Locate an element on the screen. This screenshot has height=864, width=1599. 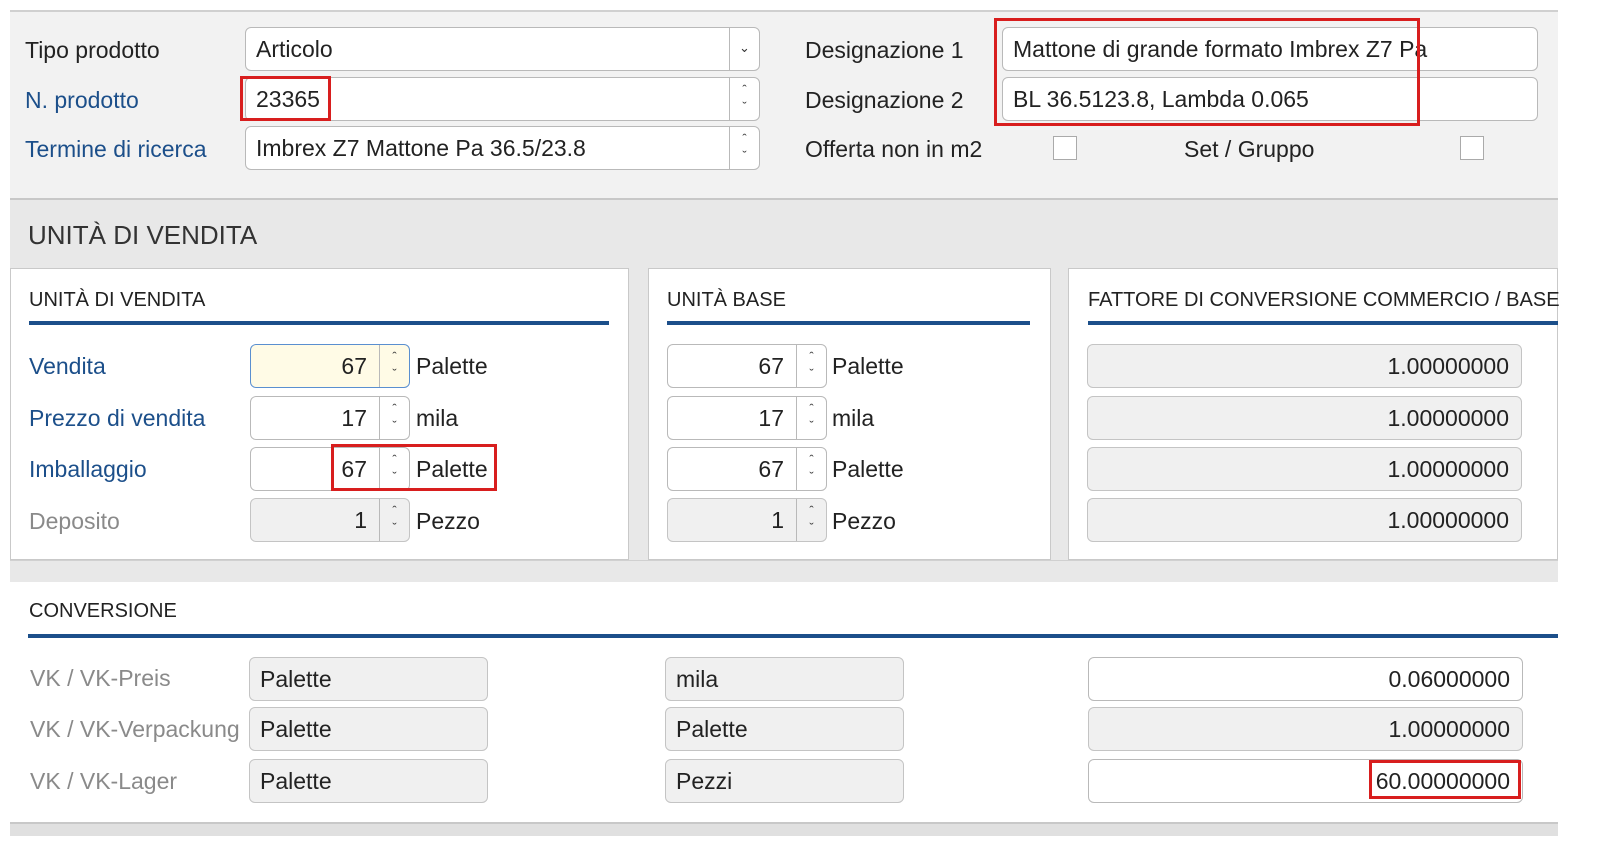
prezzo-vendita-label: Prezzo di vendita is located at coordinates (117, 418).